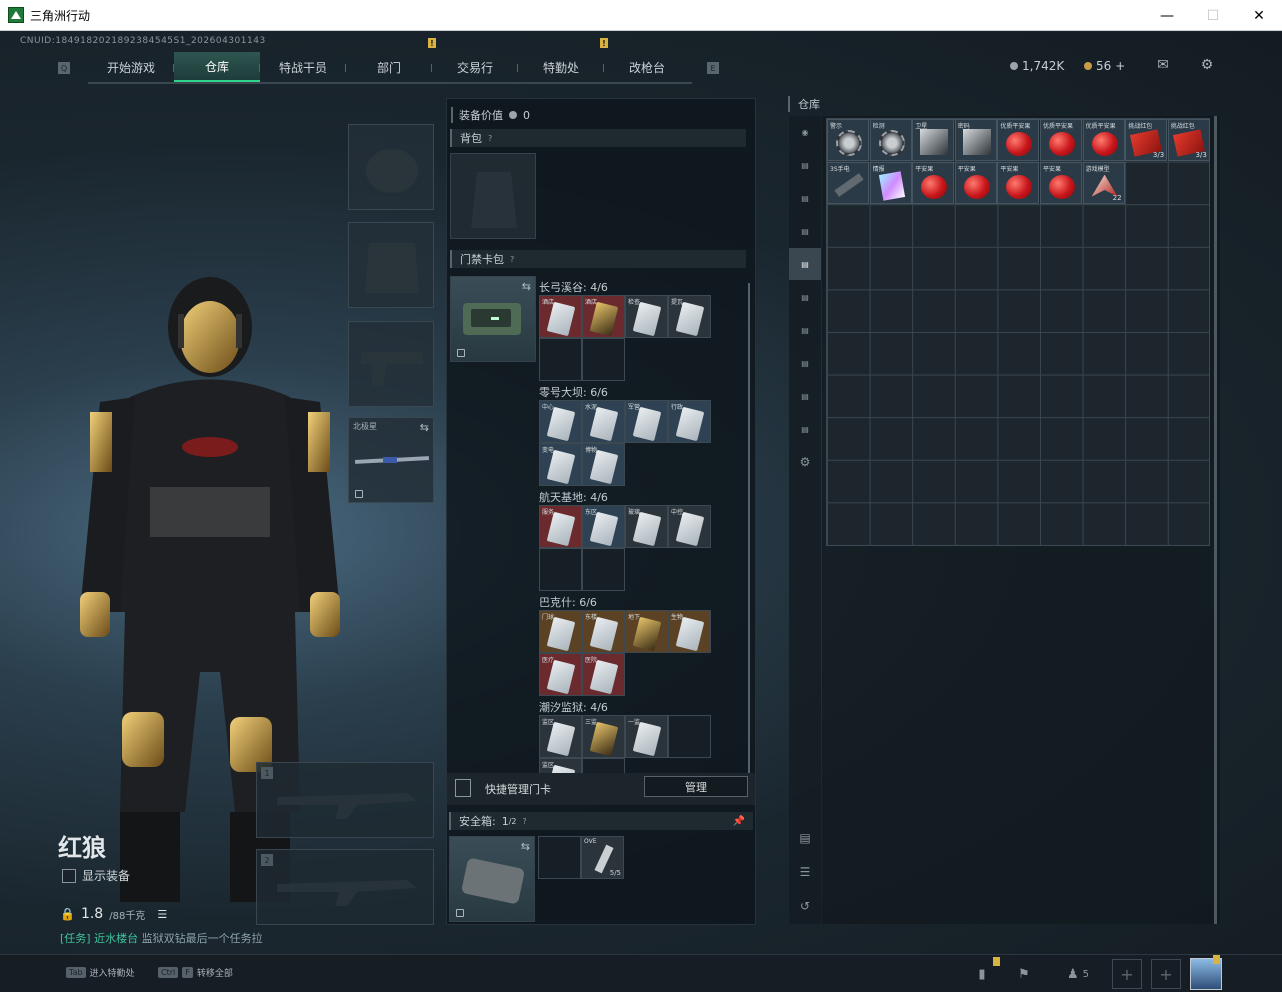  Describe the element at coordinates (689, 421) in the screenshot. I see `keycard-item: 行政` at that location.